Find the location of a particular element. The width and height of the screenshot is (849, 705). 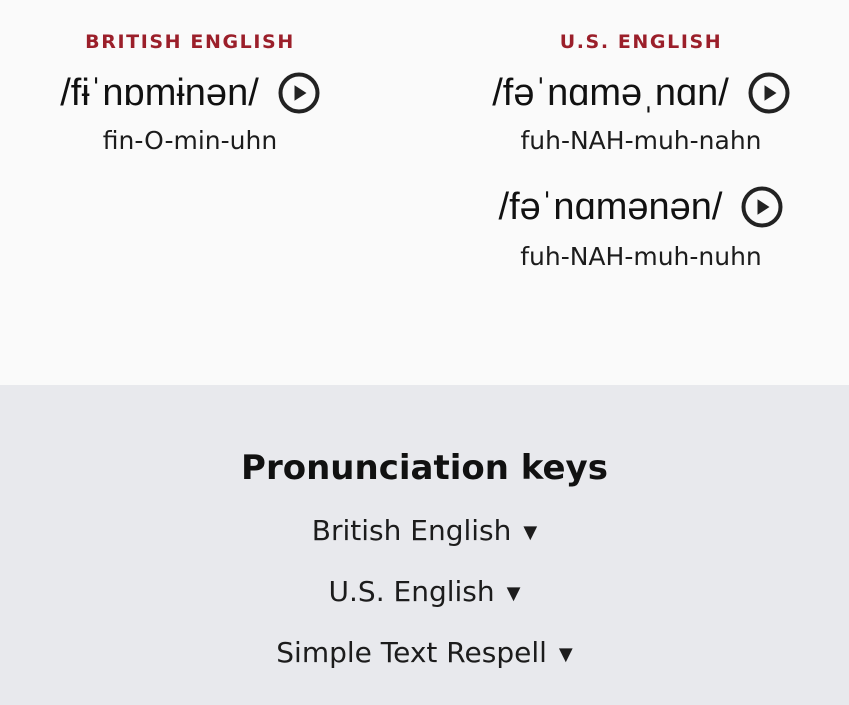

simple-text-respell-key-toggle: Simple Text Respell ▼ is located at coordinates (424, 654).